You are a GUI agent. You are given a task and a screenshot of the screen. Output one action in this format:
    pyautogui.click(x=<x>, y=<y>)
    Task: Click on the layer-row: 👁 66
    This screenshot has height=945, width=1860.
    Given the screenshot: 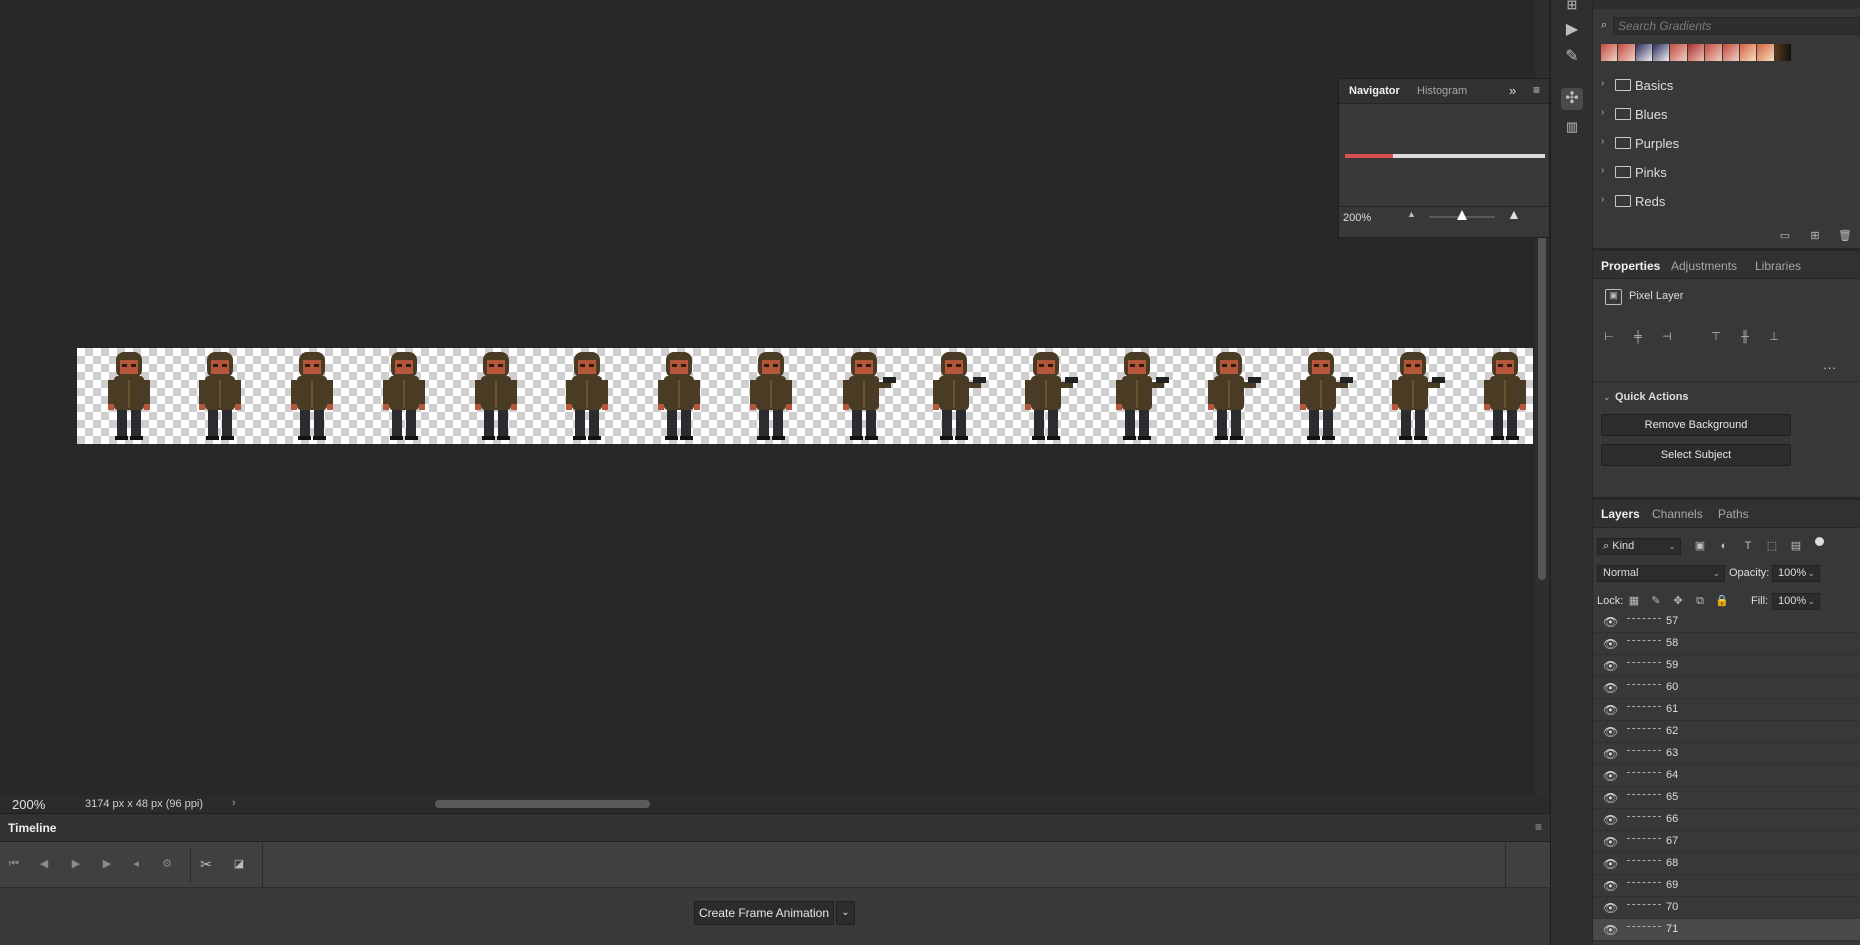 What is the action you would take?
    pyautogui.click(x=1726, y=820)
    